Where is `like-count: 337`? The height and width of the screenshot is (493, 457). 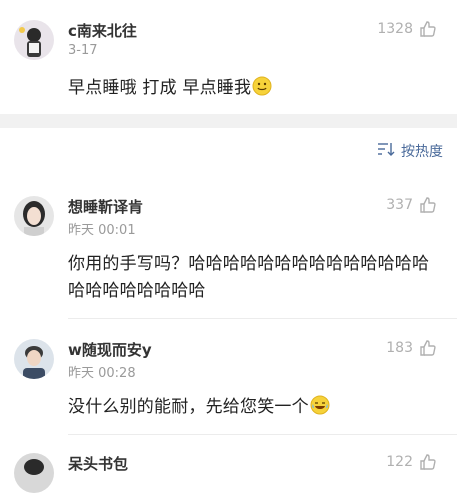 like-count: 337 is located at coordinates (399, 205).